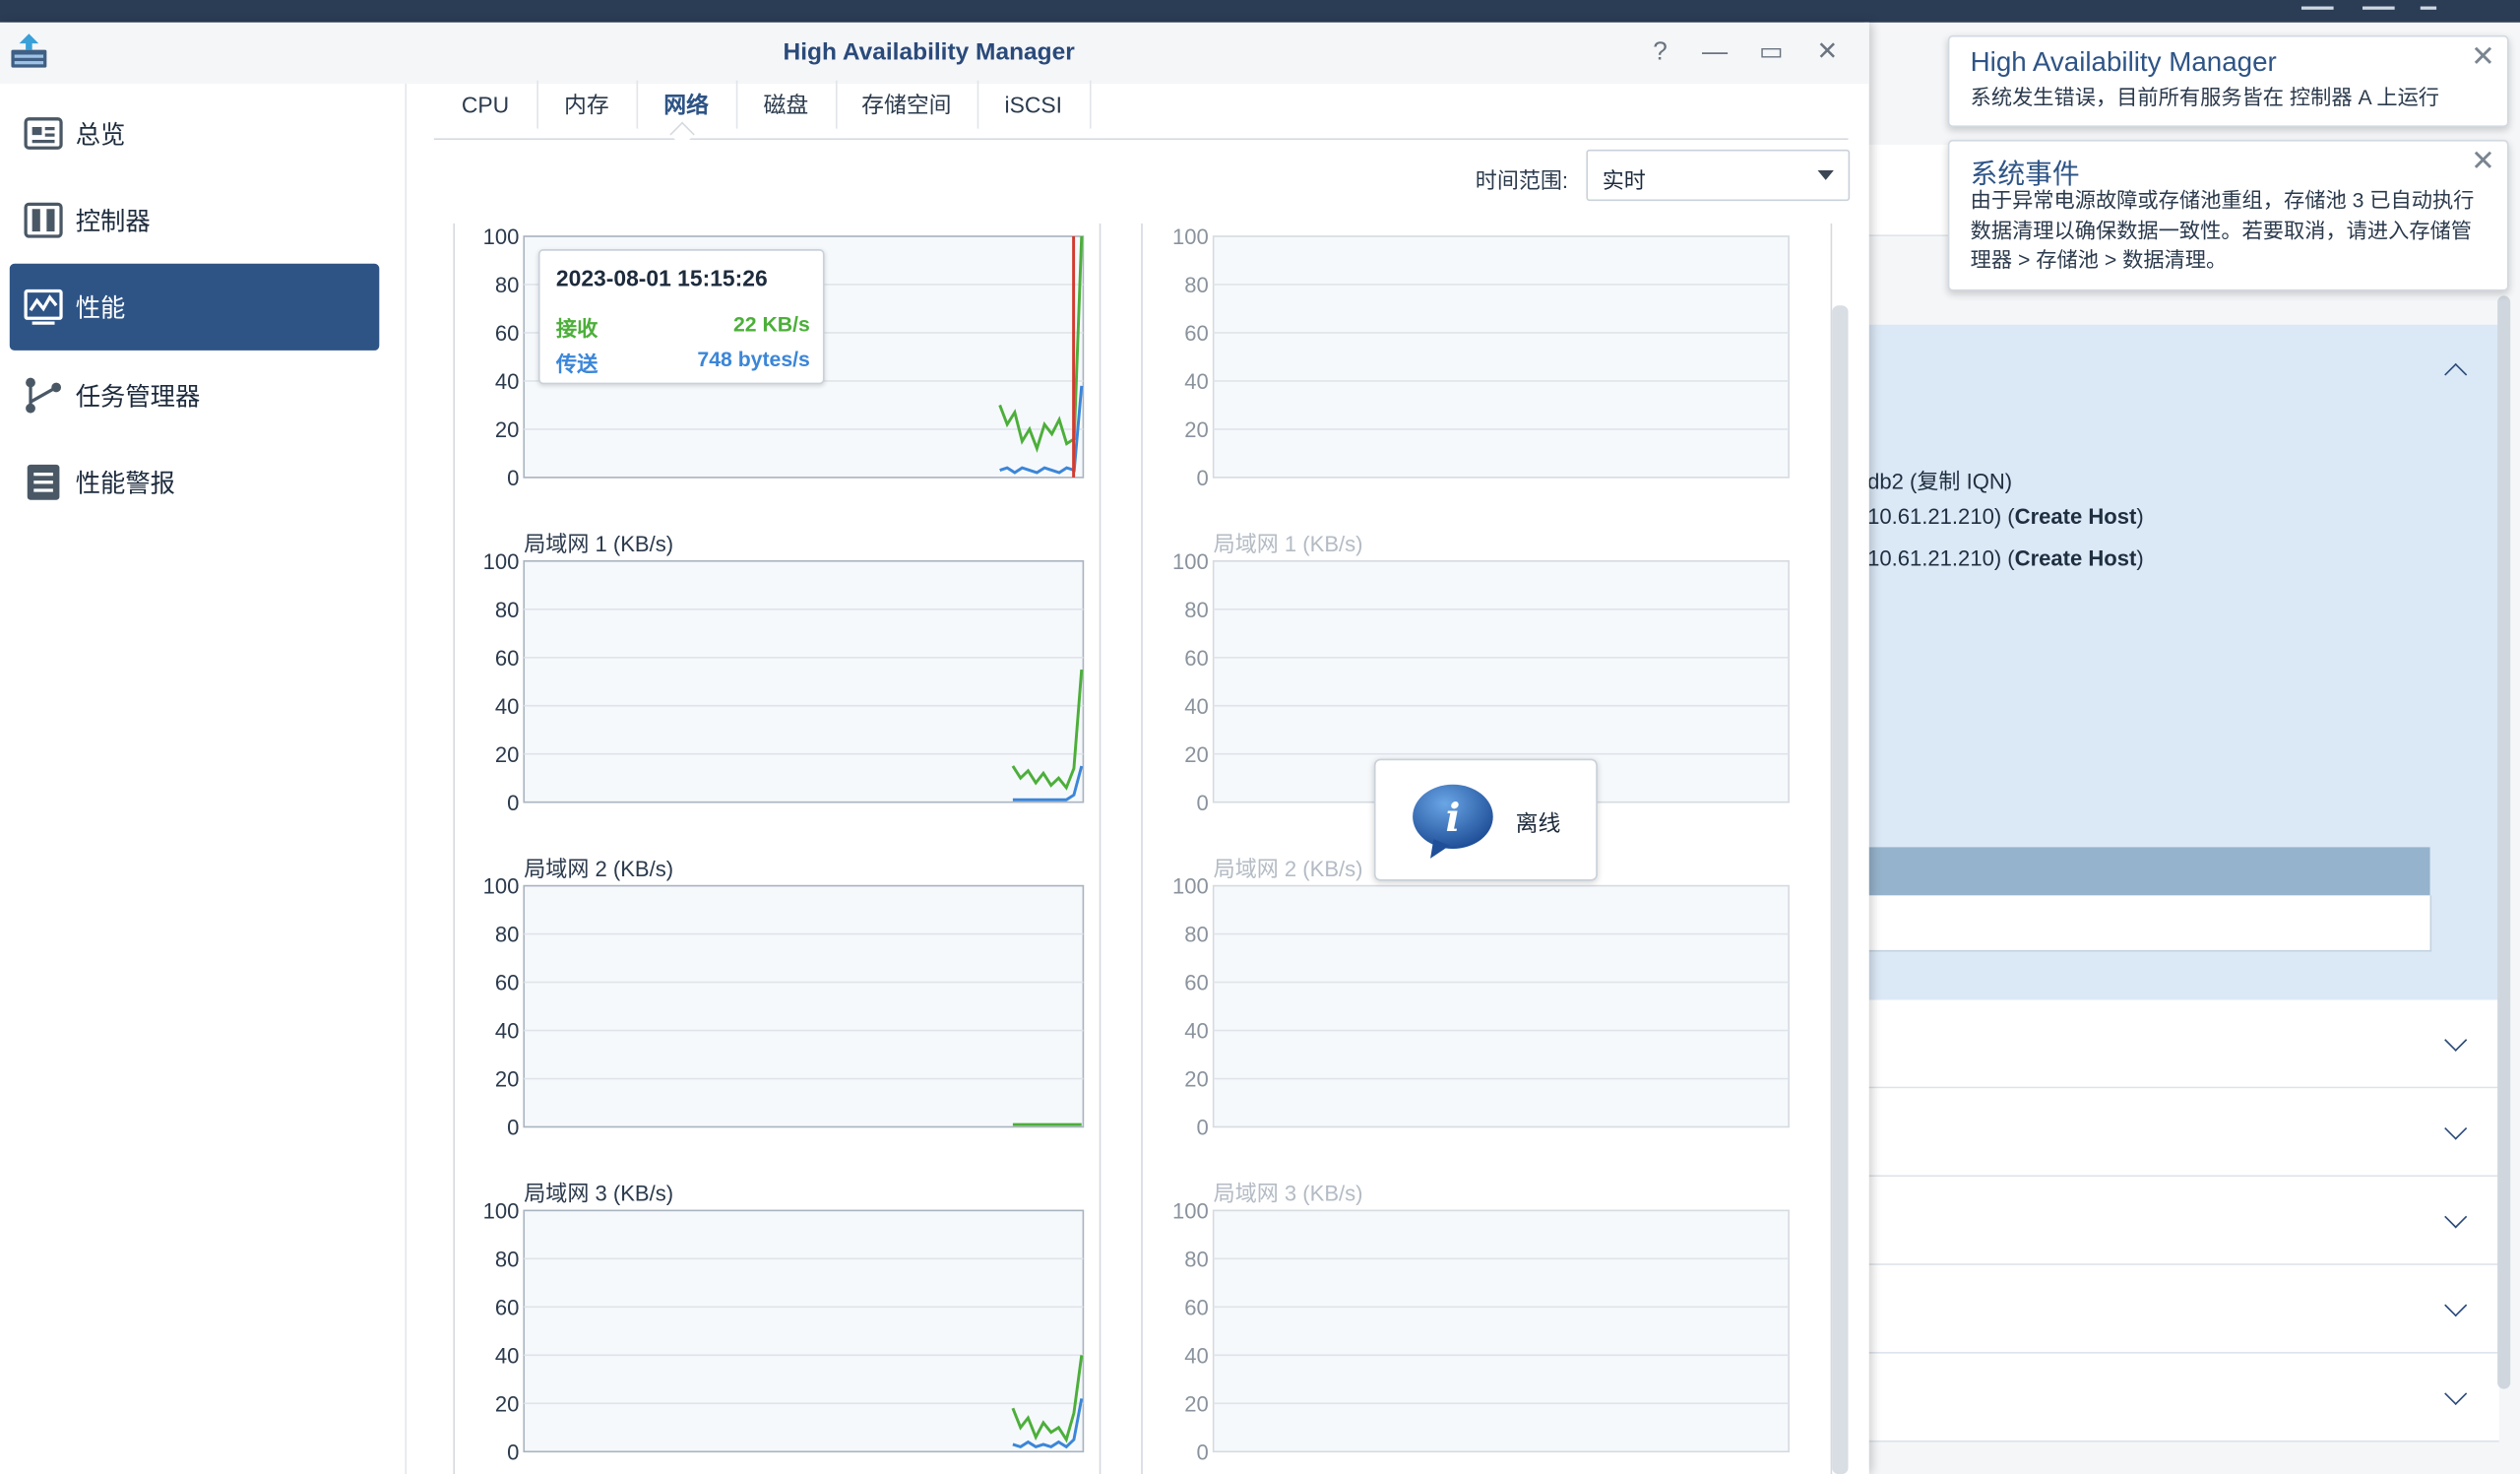 This screenshot has height=1474, width=2520. I want to click on user-icon, so click(2378, 5).